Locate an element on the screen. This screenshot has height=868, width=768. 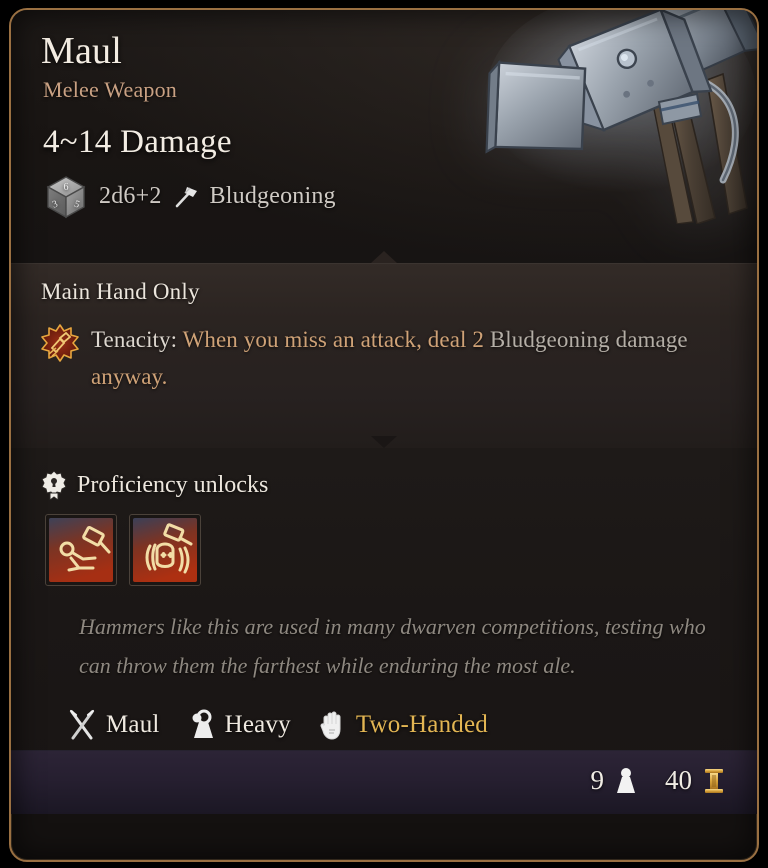
item-category: Melee Weapon is located at coordinates (110, 89).